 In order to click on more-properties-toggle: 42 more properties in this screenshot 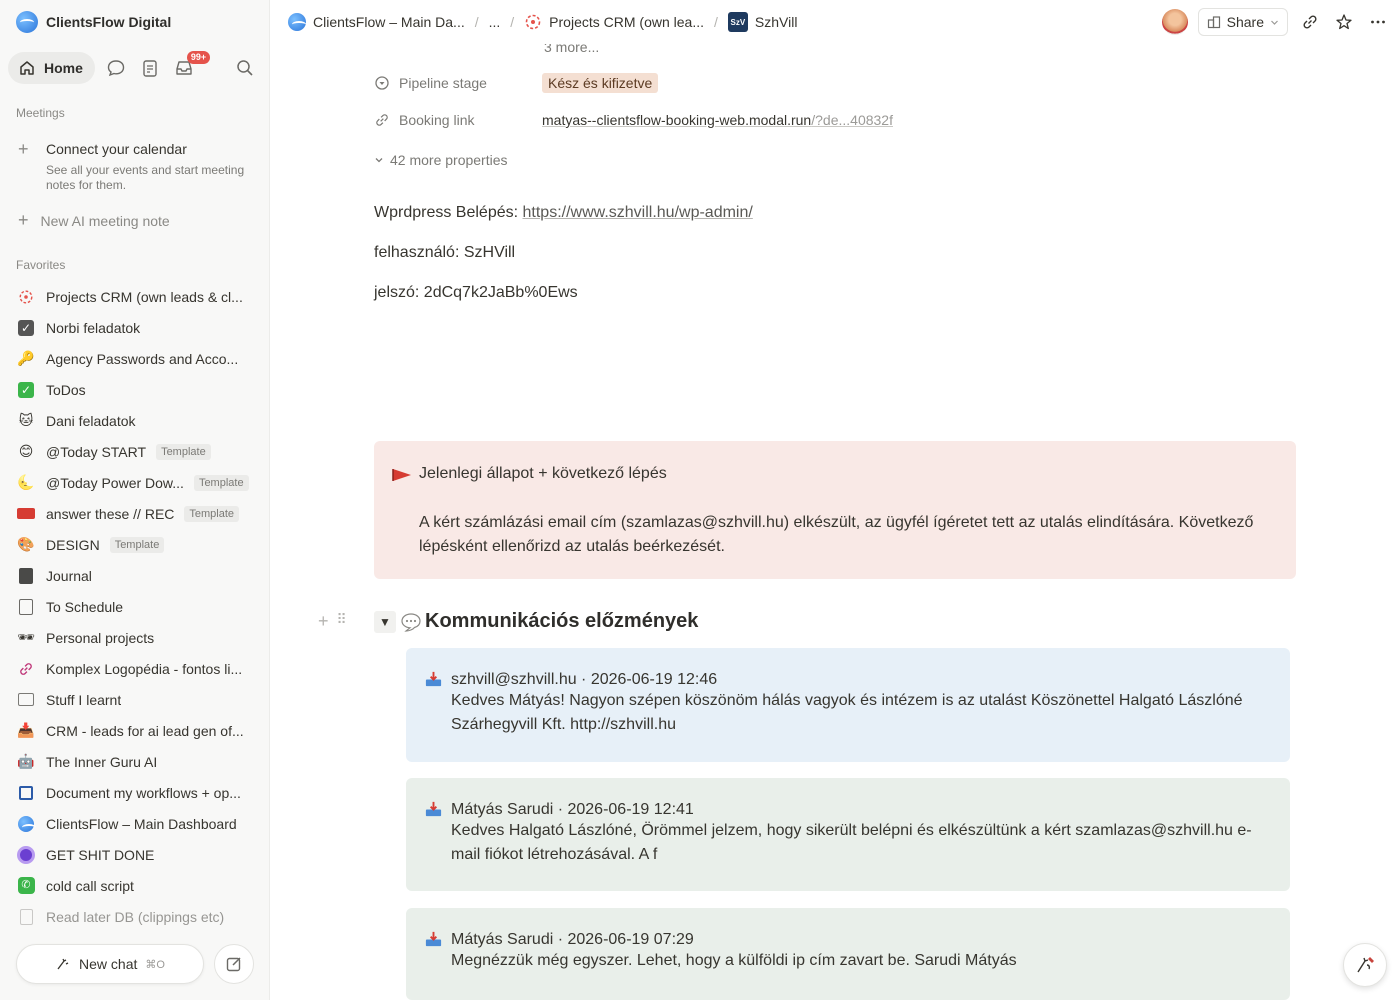, I will do `click(441, 160)`.